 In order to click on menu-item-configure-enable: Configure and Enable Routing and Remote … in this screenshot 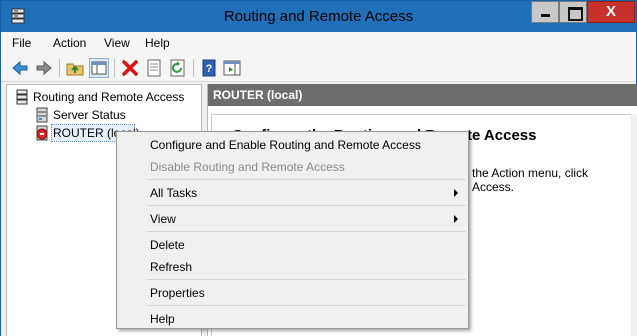, I will do `click(292, 144)`.